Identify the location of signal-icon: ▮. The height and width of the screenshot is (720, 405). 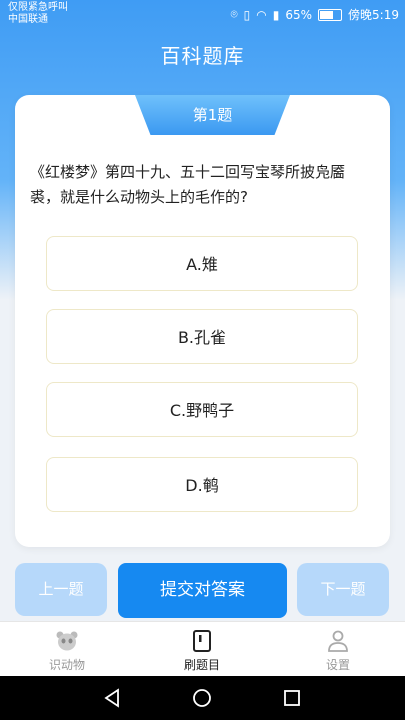
(276, 14).